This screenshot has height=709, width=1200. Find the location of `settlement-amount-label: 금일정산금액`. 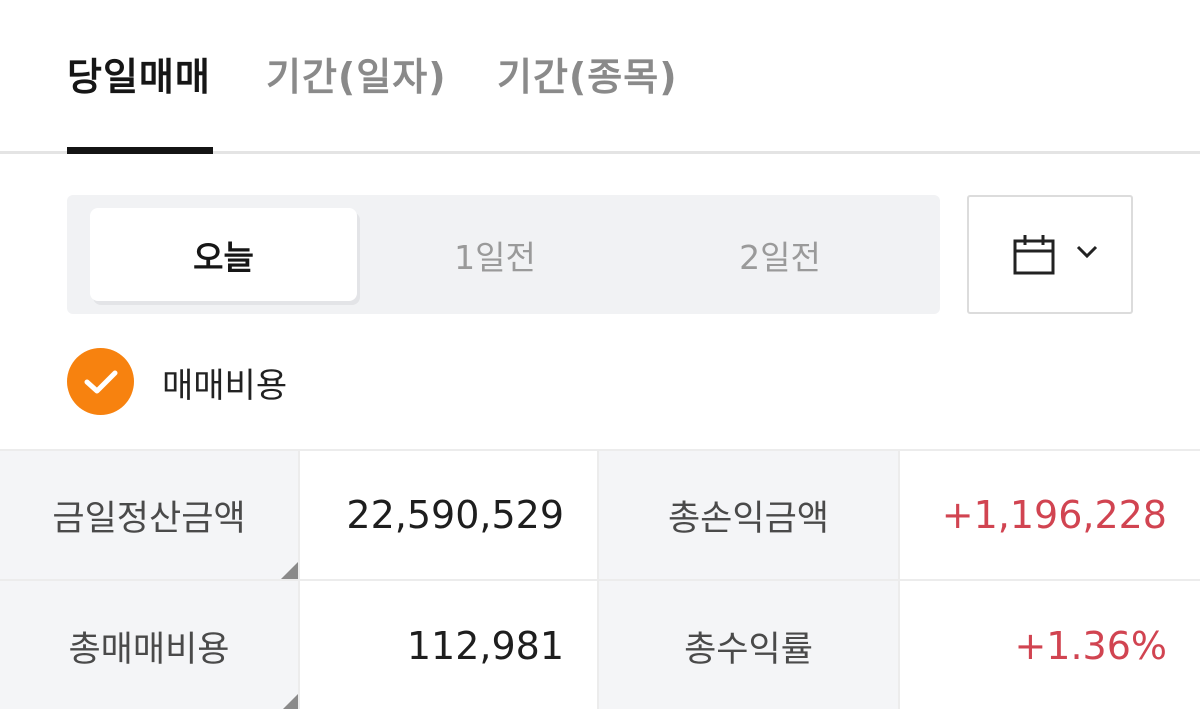

settlement-amount-label: 금일정산금액 is located at coordinates (149, 515).